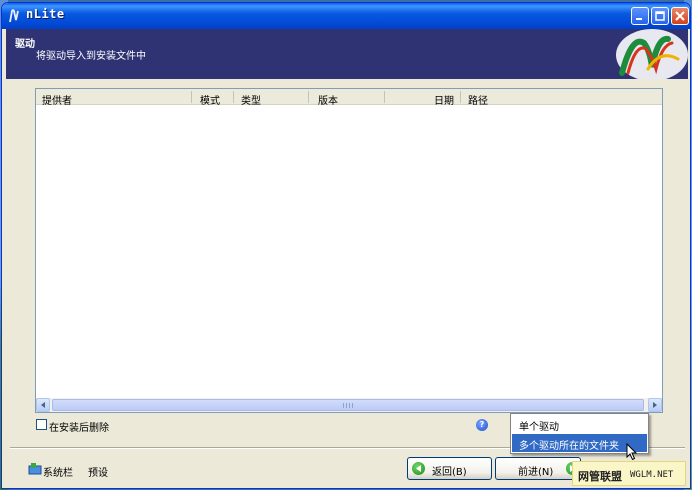 The width and height of the screenshot is (692, 490). What do you see at coordinates (444, 99) in the screenshot?
I see `column-date: 日期` at bounding box center [444, 99].